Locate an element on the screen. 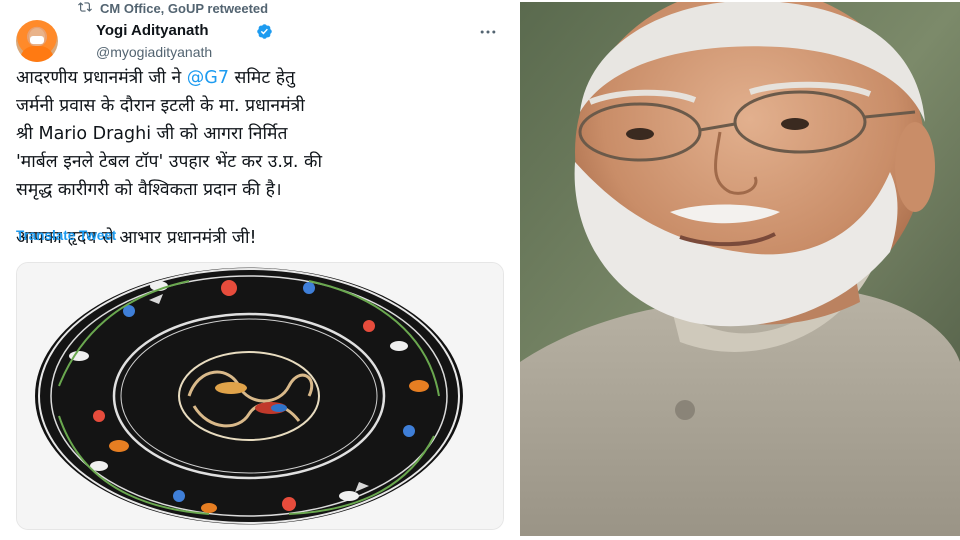  tweet-line: श्री Mario Draghi जी को आगरा निर्मित is located at coordinates (152, 134).